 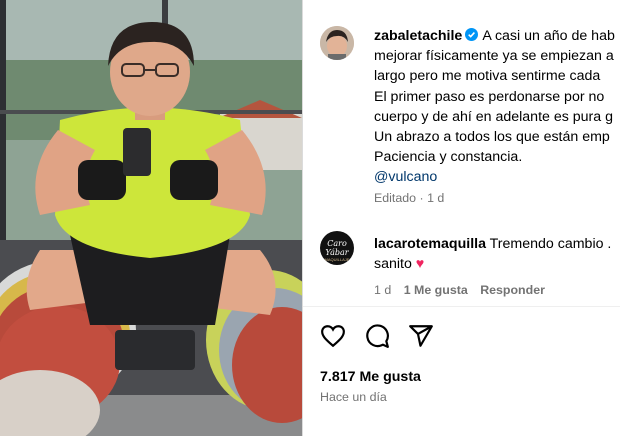 What do you see at coordinates (353, 397) in the screenshot?
I see `post-time: Hace un día` at bounding box center [353, 397].